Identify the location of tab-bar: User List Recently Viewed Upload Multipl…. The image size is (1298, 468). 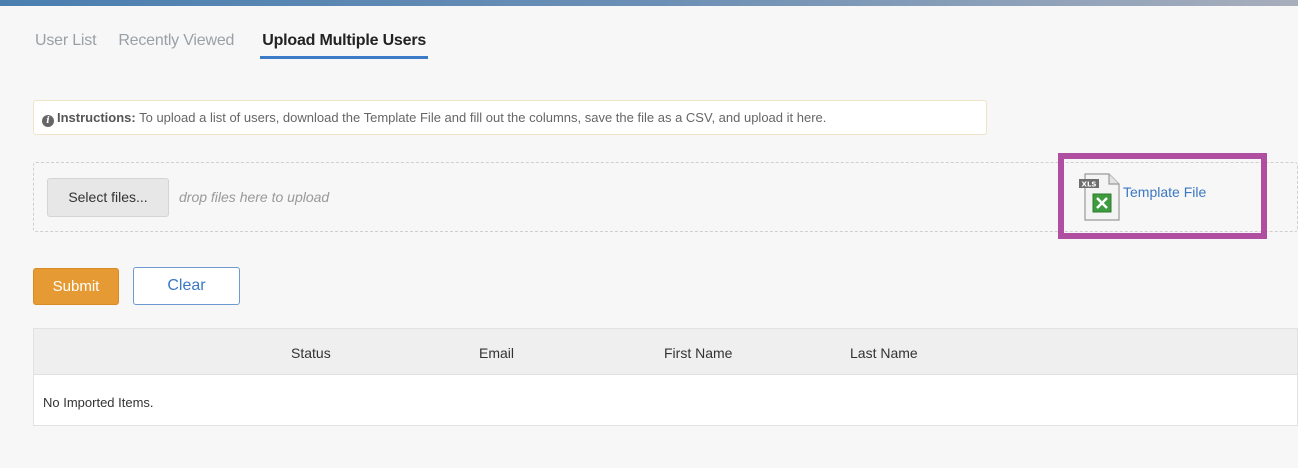
(242, 44).